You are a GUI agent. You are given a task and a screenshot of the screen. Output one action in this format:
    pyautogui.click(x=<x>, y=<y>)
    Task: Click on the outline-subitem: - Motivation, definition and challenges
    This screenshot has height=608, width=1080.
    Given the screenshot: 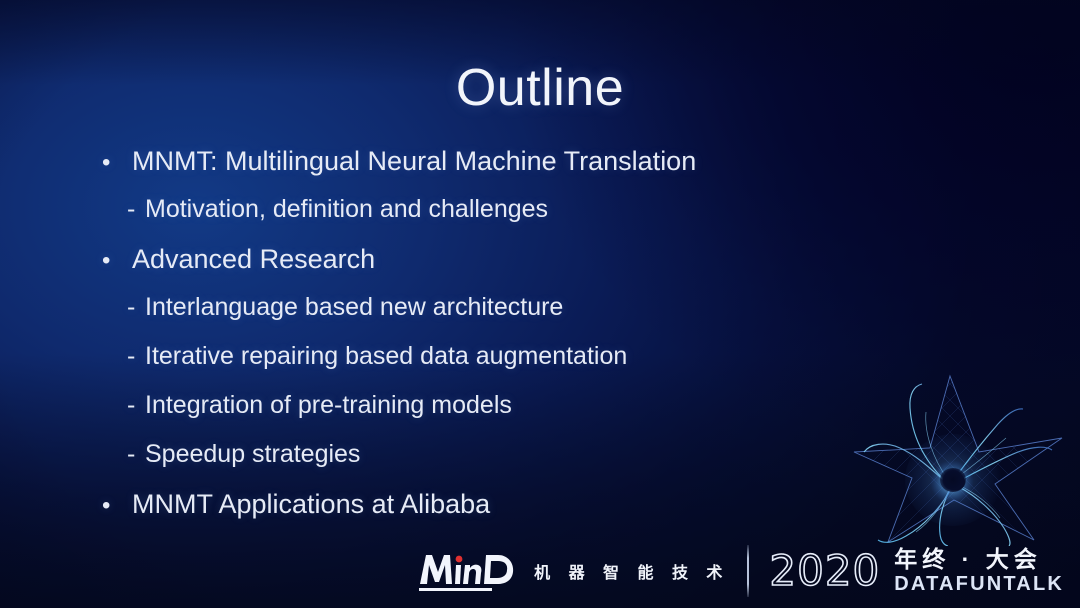 What is the action you would take?
    pyautogui.click(x=500, y=219)
    